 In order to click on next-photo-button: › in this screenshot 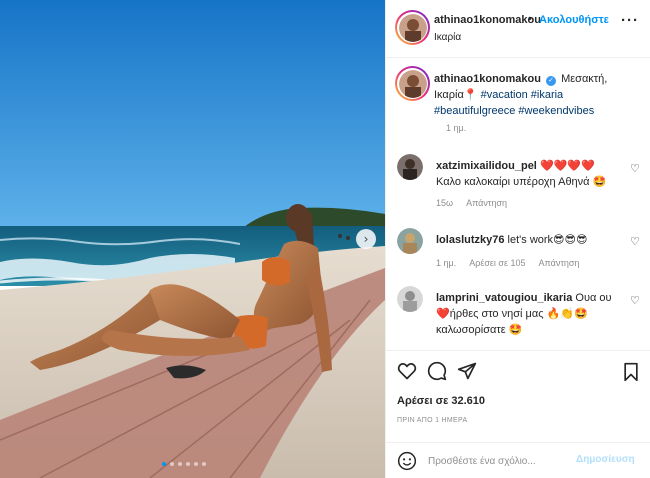, I will do `click(366, 239)`.